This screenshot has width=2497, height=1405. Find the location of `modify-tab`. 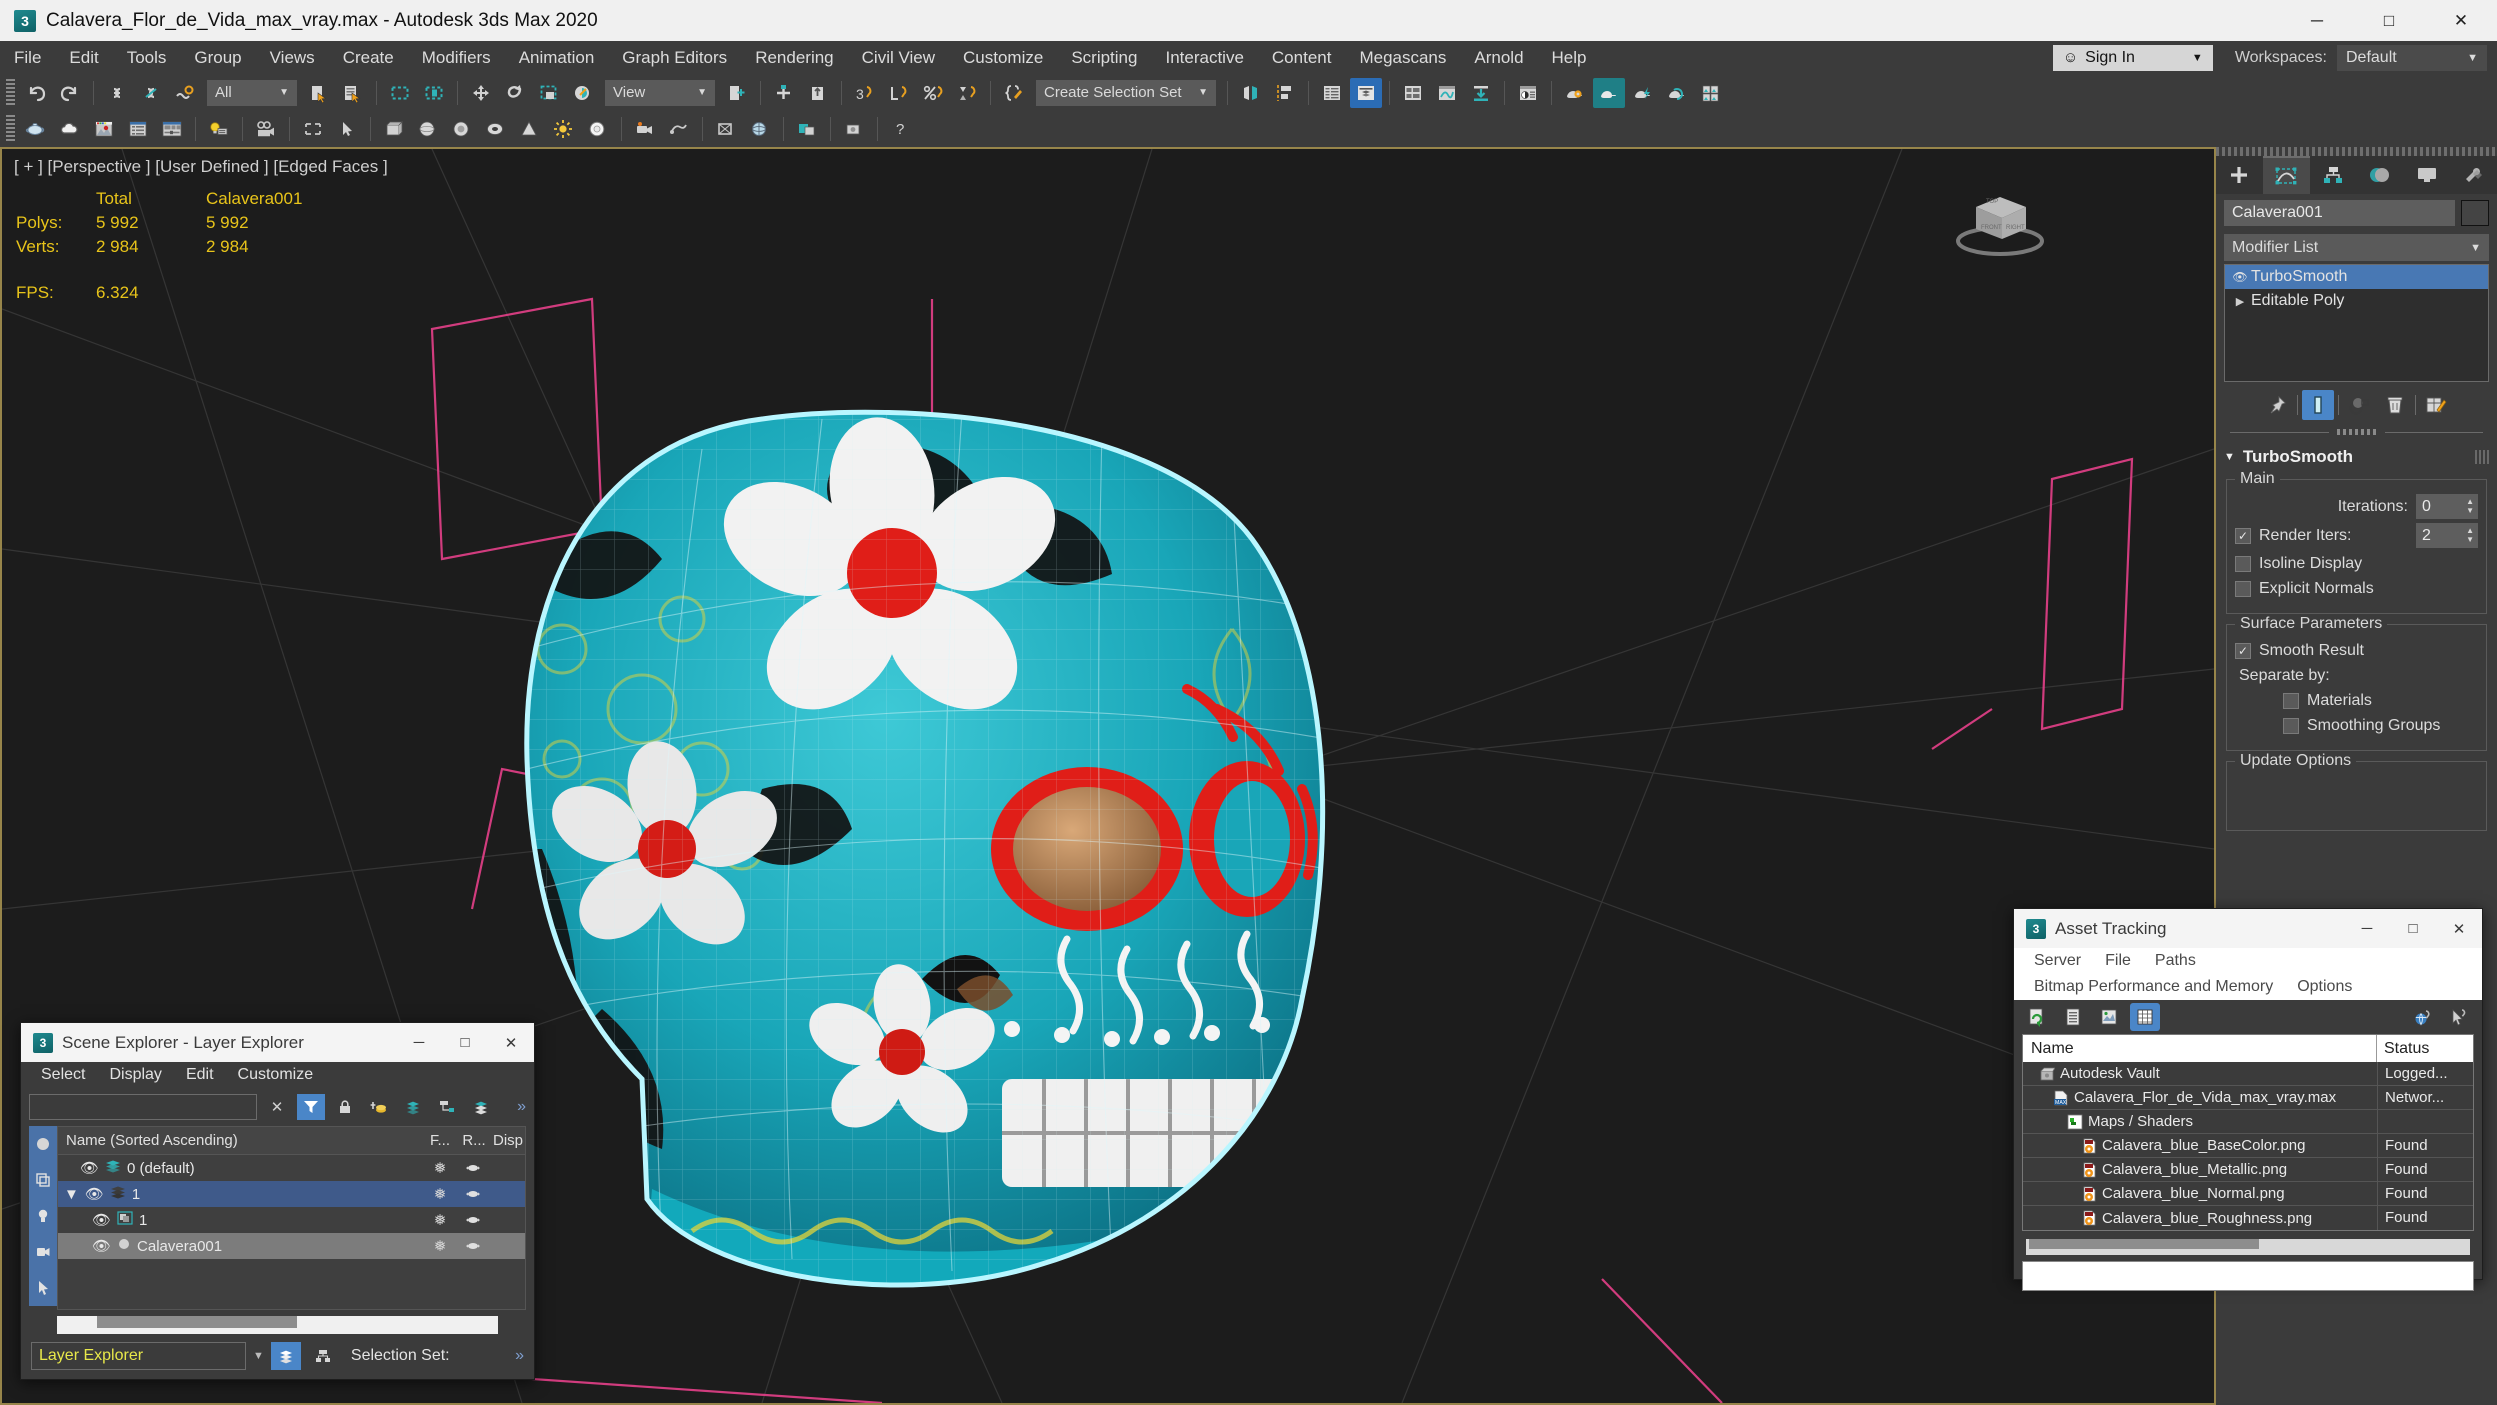

modify-tab is located at coordinates (2286, 175).